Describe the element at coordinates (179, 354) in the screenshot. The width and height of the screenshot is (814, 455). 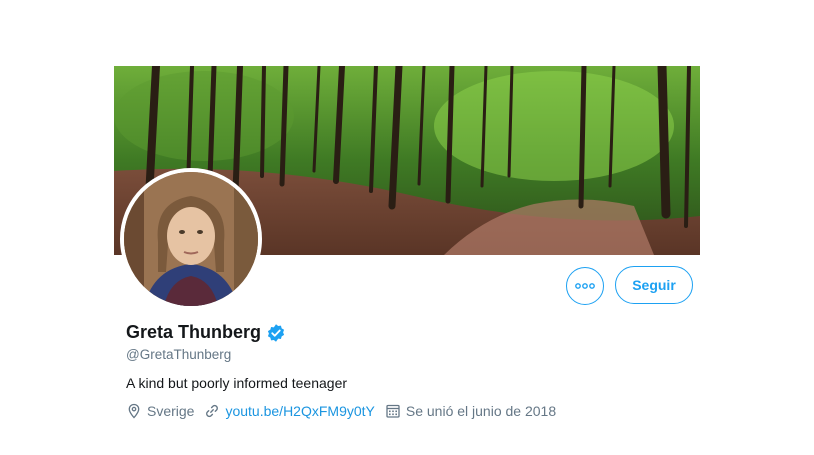
I see `profile-handle: @GretaThunberg` at that location.